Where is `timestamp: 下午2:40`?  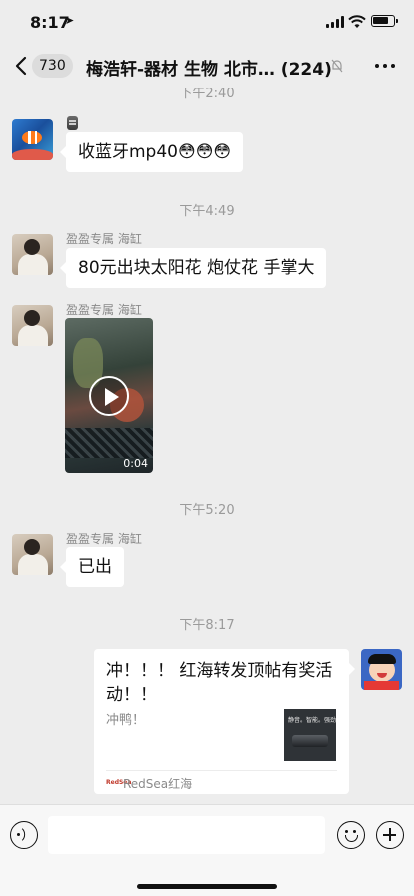
timestamp: 下午2:40 is located at coordinates (207, 94).